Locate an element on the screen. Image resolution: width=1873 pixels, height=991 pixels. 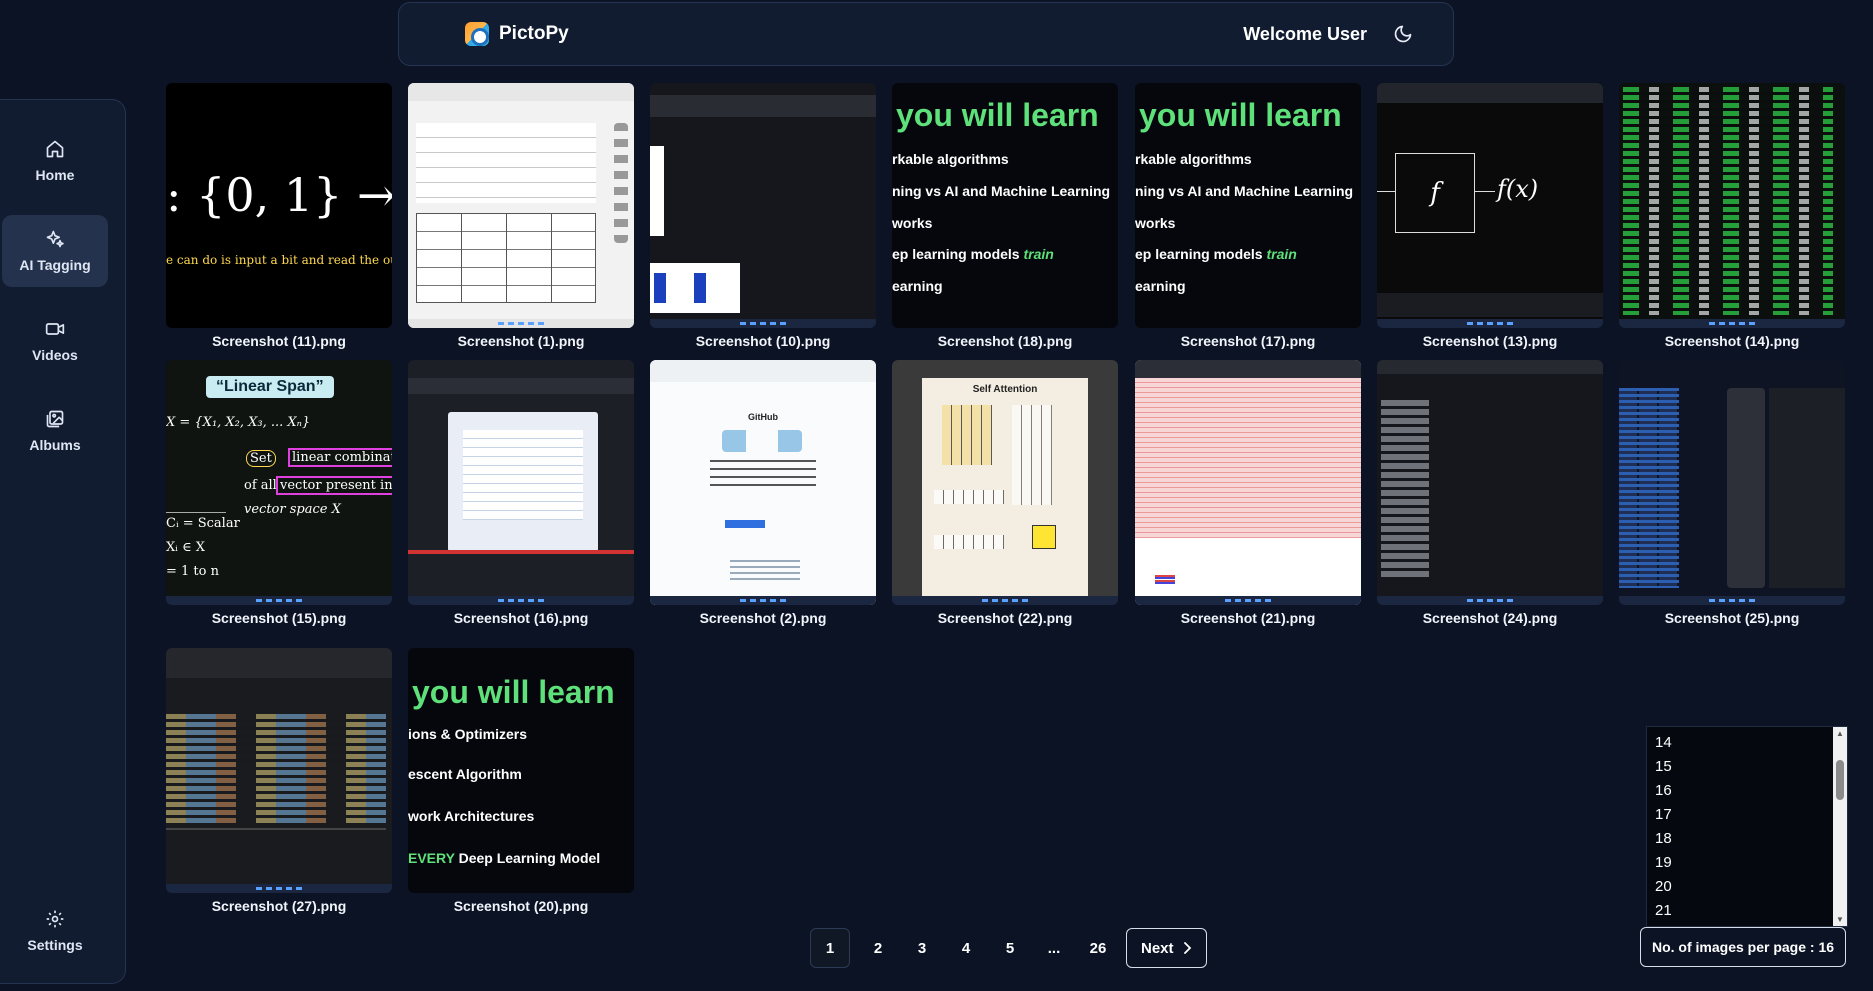
pagination: 1 2 3 4 5 ... 26 Next is located at coordinates (1008, 948).